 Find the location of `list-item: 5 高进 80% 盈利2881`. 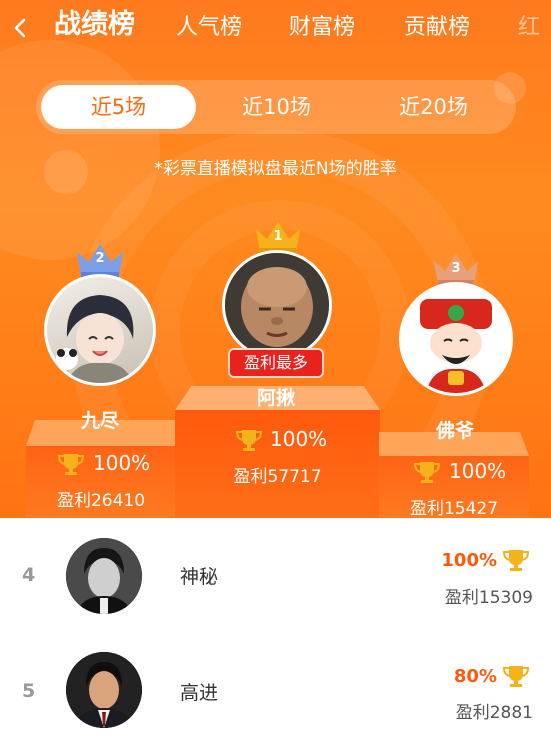

list-item: 5 高进 80% 盈利2881 is located at coordinates (275, 687).